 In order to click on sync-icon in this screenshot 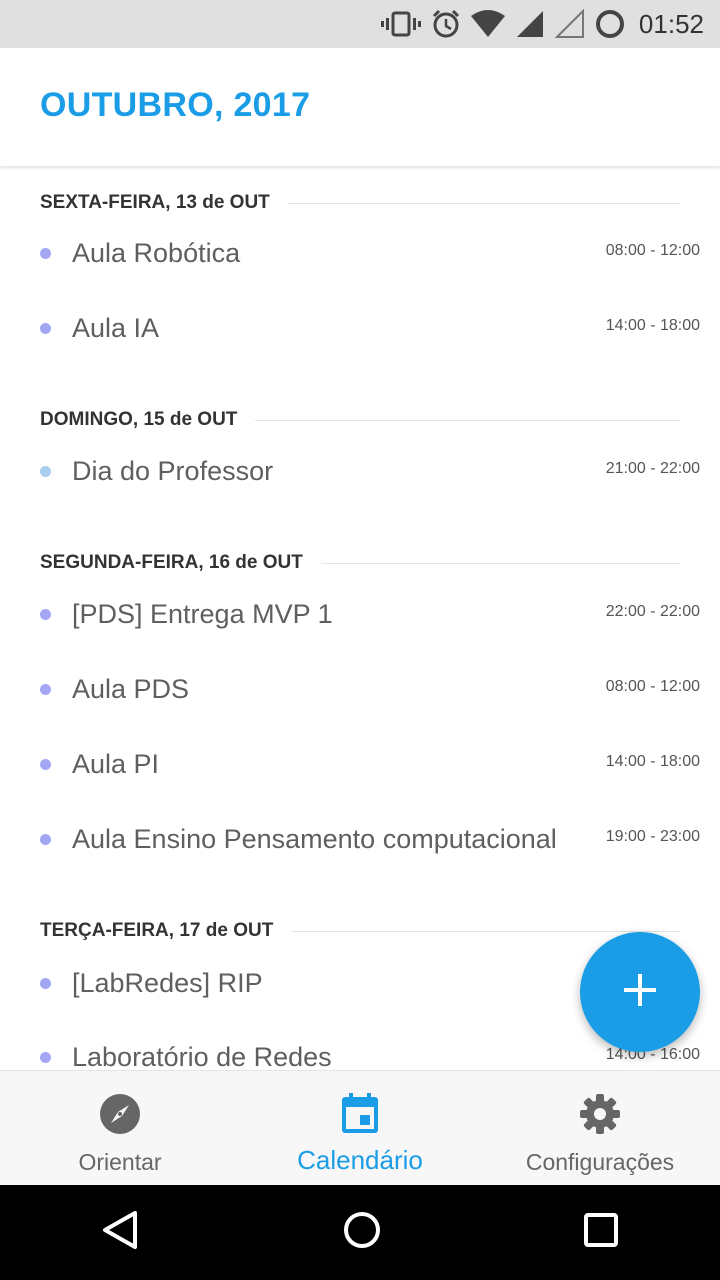, I will do `click(610, 24)`.